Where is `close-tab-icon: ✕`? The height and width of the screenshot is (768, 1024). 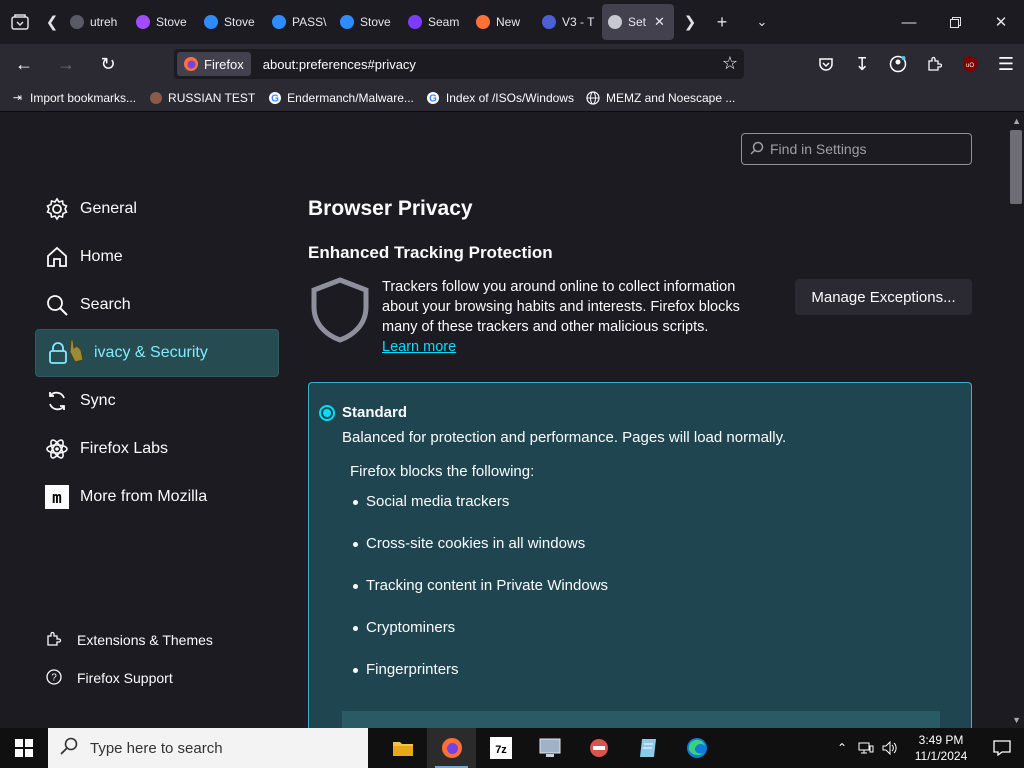 close-tab-icon: ✕ is located at coordinates (659, 22).